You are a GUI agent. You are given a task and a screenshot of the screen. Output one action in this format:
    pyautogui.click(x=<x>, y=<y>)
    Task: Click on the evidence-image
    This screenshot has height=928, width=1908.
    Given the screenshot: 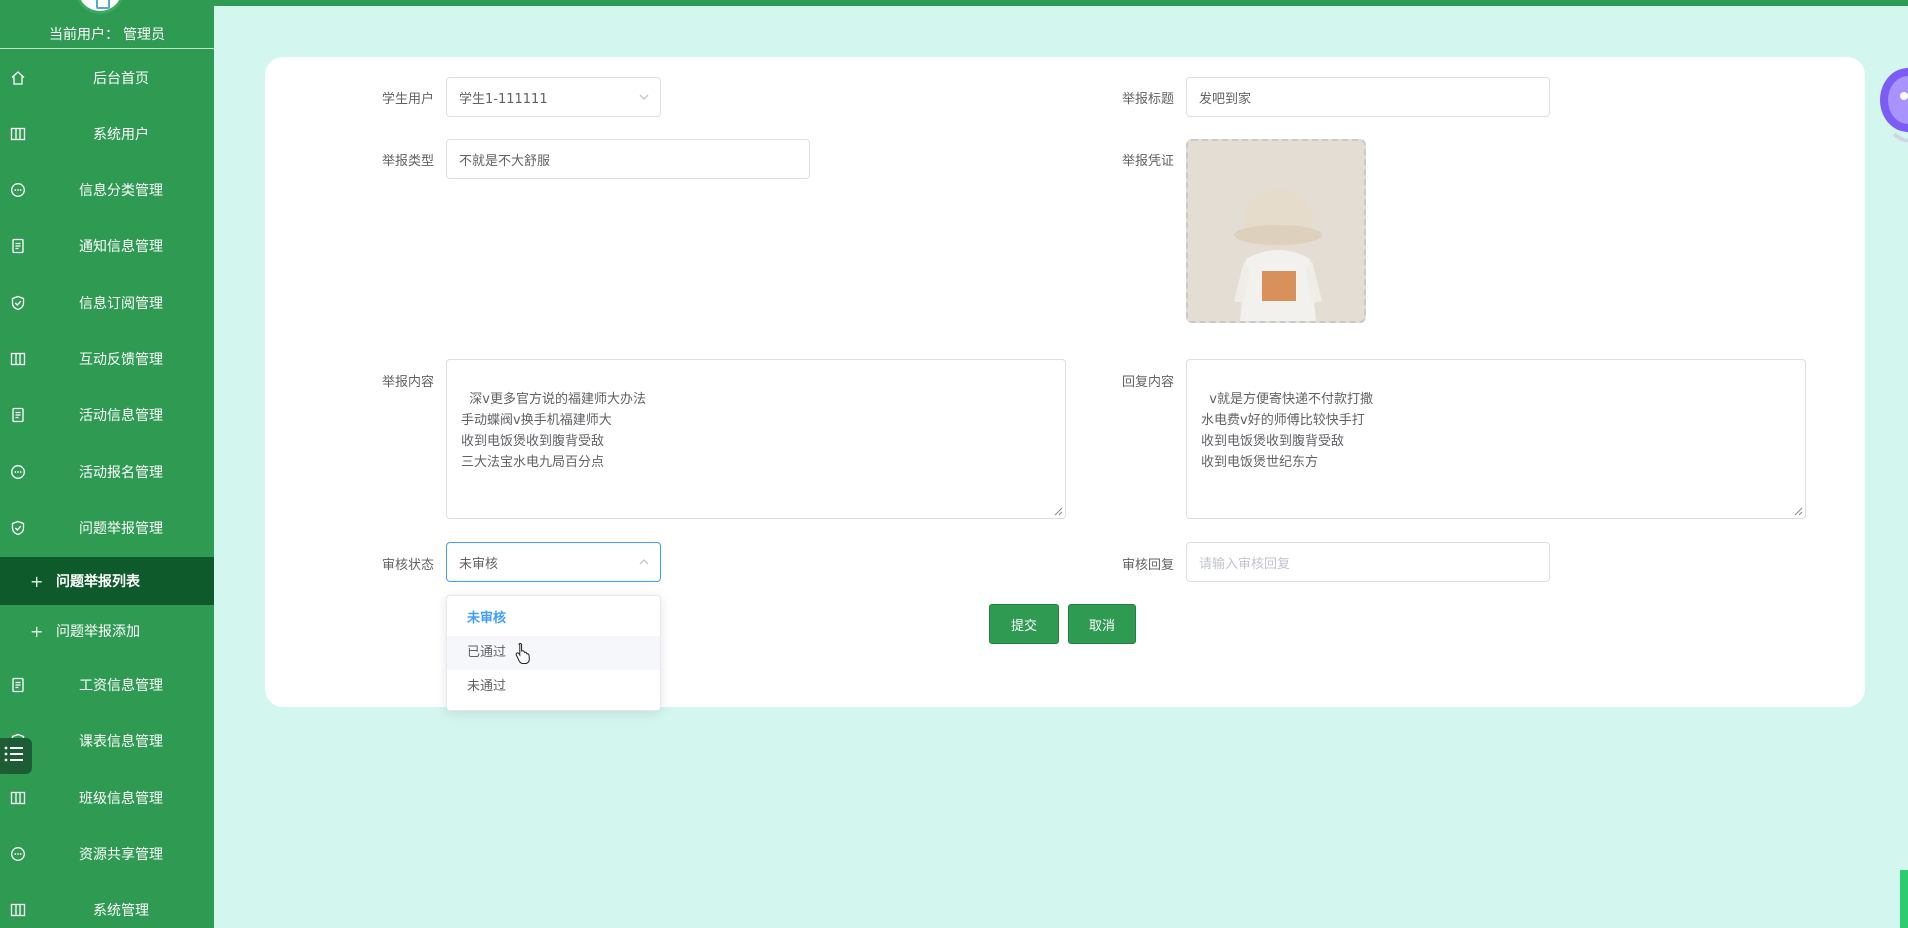 What is the action you would take?
    pyautogui.click(x=1276, y=231)
    